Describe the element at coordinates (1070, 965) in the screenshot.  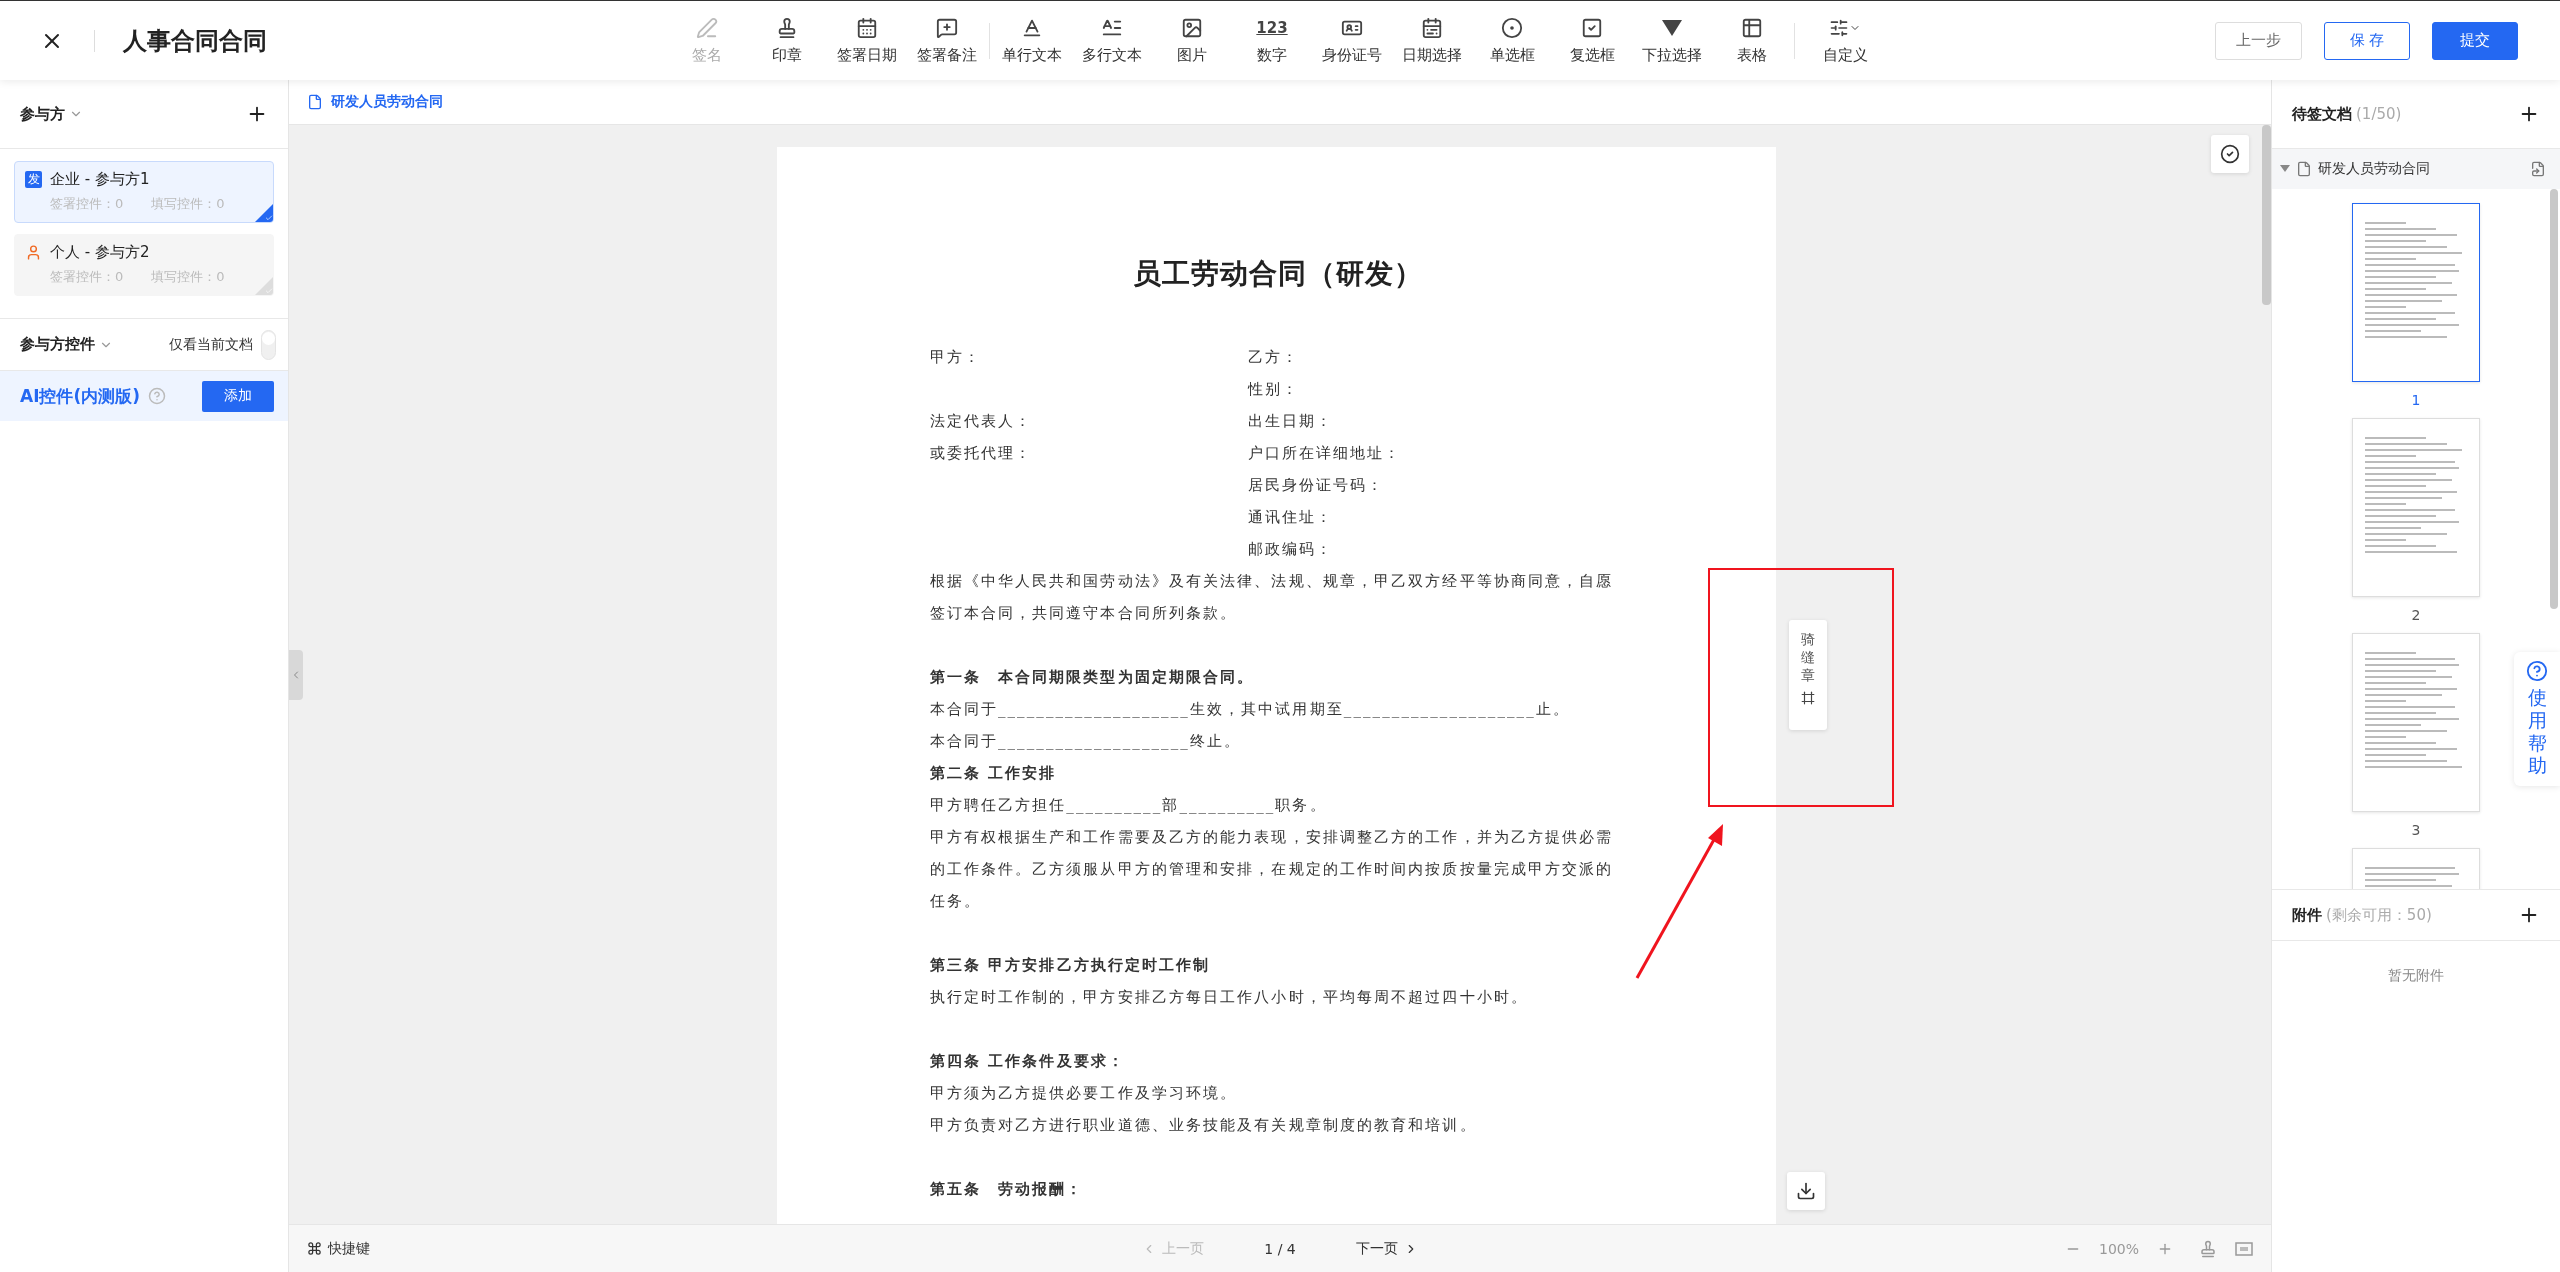
I see `clause-heading: 第三条 甲方安排乙方执行定时工作制` at that location.